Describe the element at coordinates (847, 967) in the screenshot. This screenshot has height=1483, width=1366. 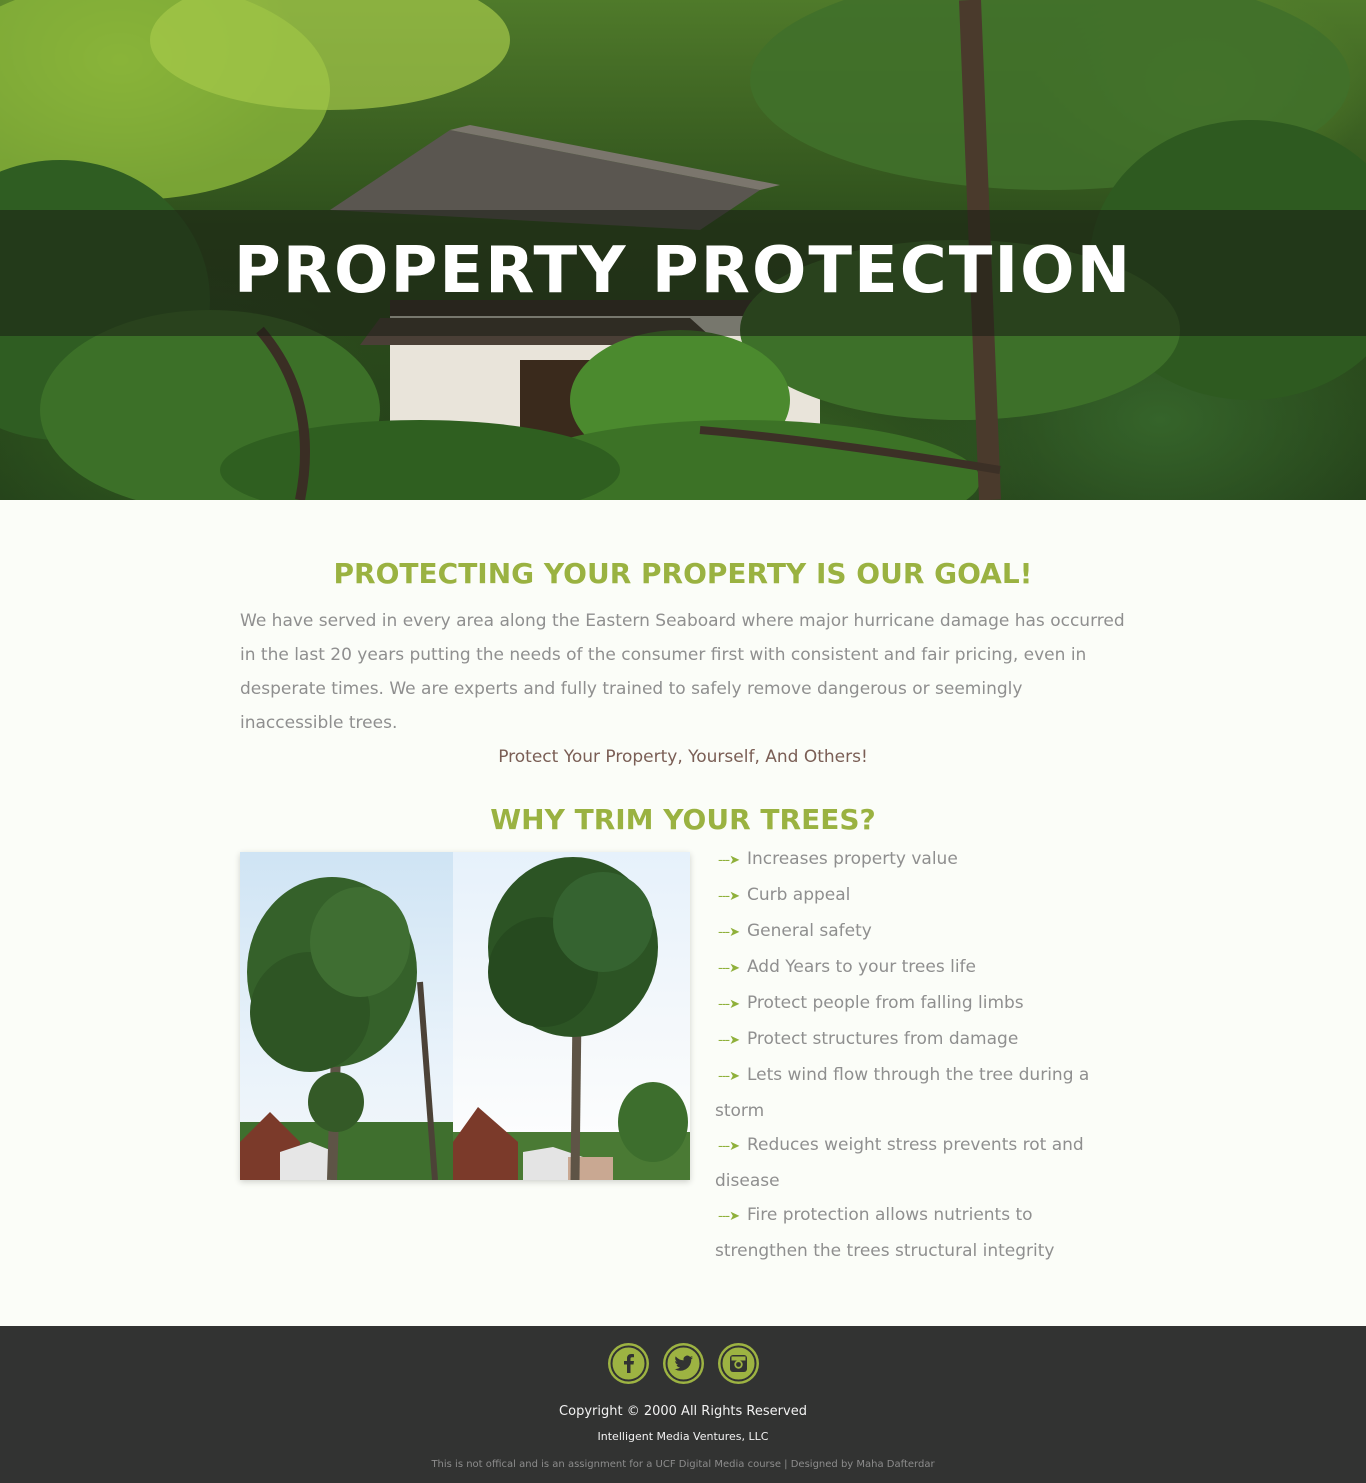
I see `list-item: ---➤ Add Years to your trees life` at that location.